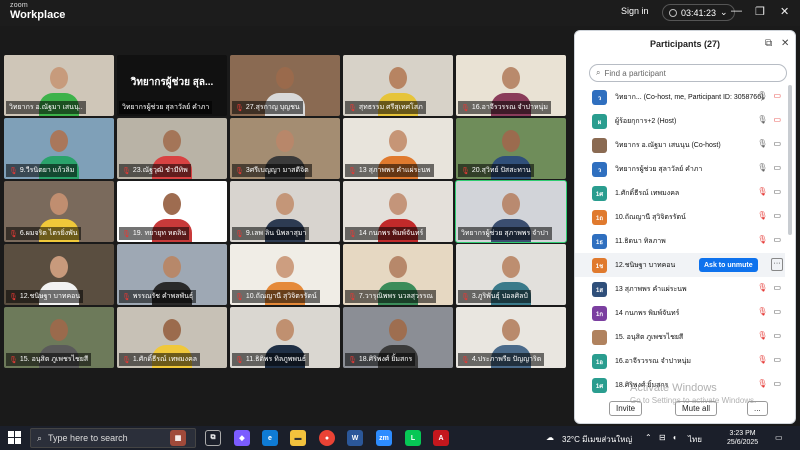 The image size is (800, 450). What do you see at coordinates (742, 438) in the screenshot?
I see `taskbar-clock: 3:23 PM 25/6/2025` at bounding box center [742, 438].